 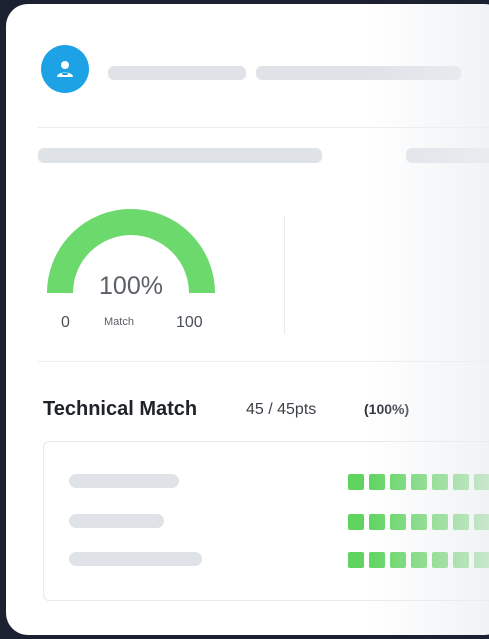 I want to click on avatar, so click(x=65, y=69).